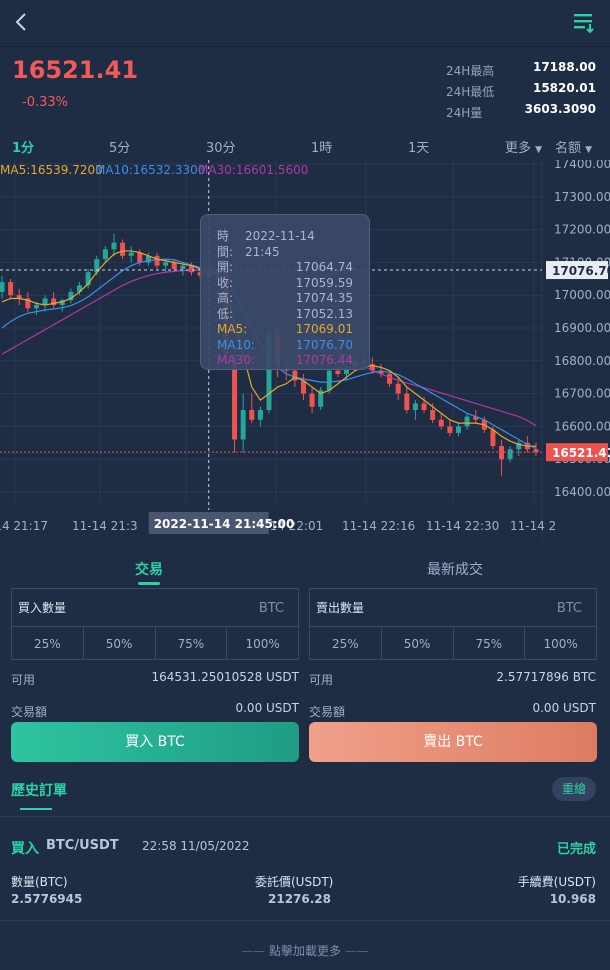  Describe the element at coordinates (25, 849) in the screenshot. I see `order-side: 買入` at that location.